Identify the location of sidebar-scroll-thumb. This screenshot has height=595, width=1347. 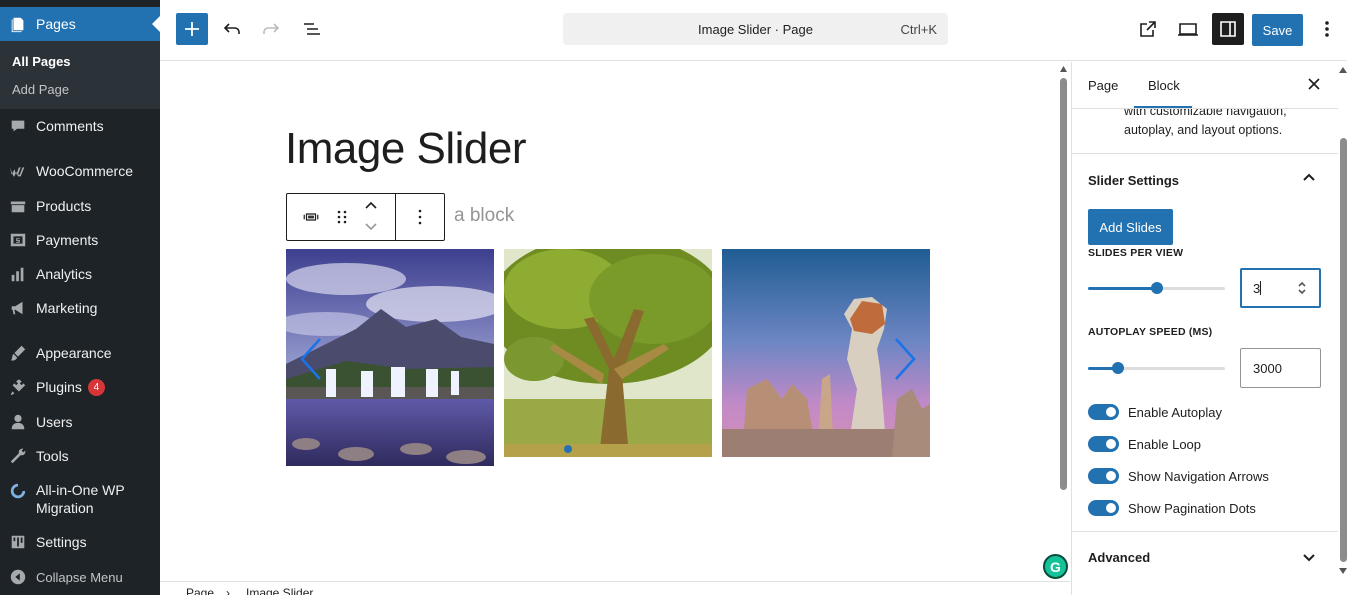
(1343, 350).